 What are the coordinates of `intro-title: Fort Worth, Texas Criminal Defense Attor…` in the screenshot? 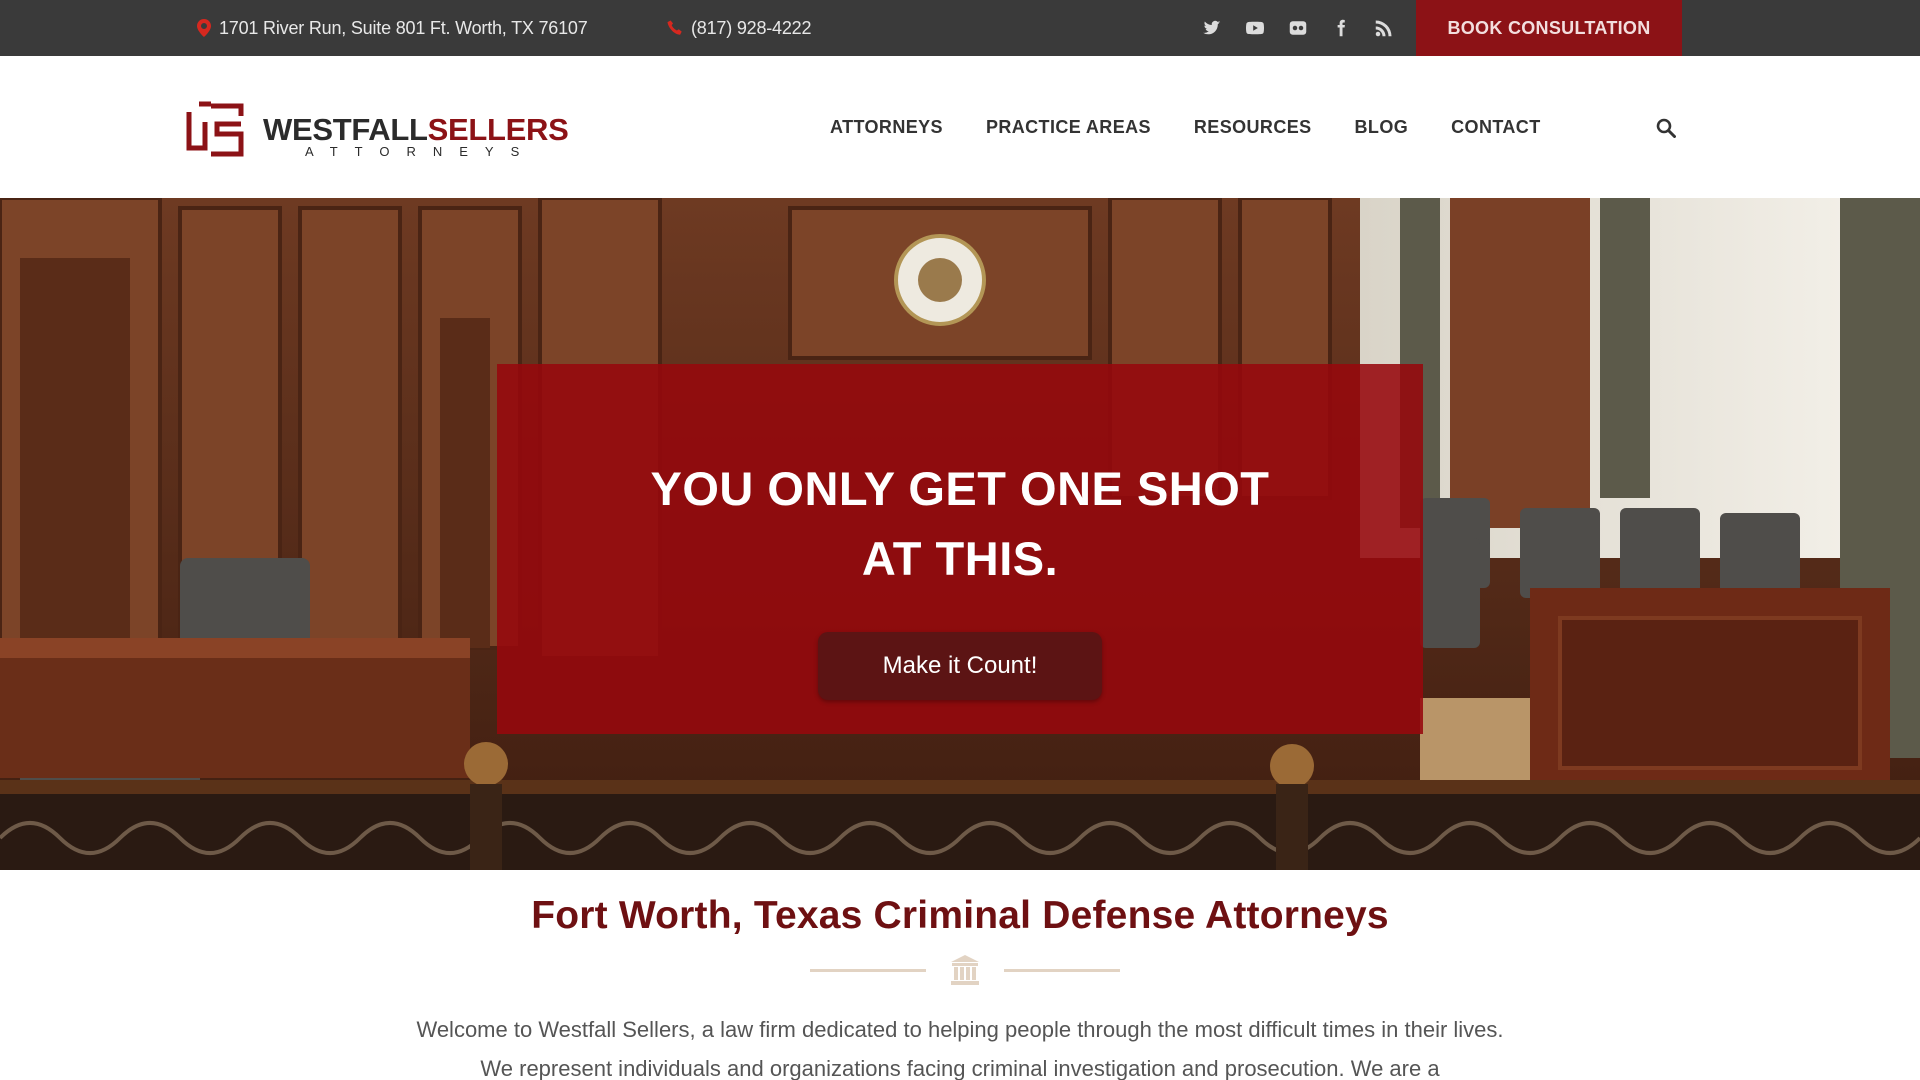 It's located at (960, 915).